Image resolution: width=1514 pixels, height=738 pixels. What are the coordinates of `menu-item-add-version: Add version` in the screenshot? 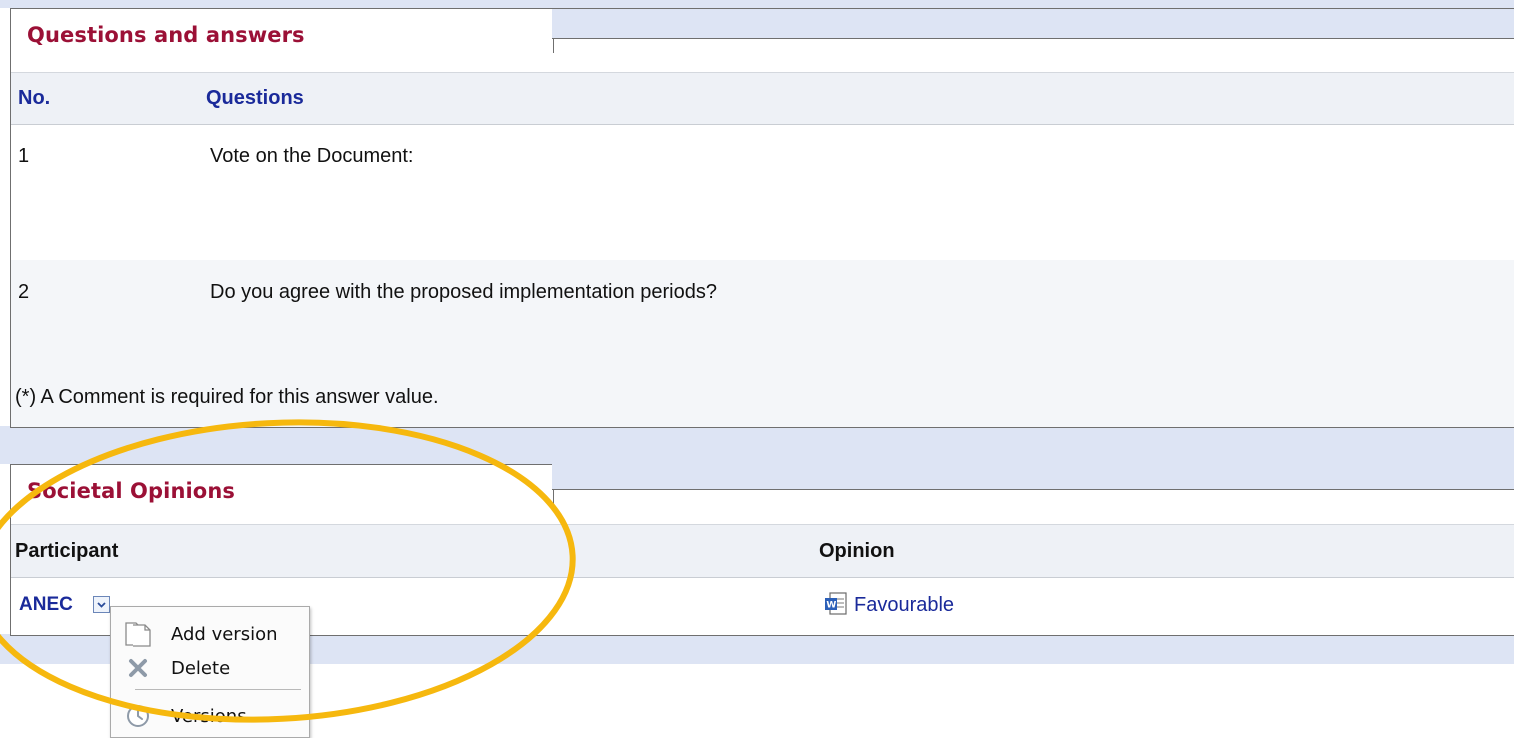 It's located at (210, 634).